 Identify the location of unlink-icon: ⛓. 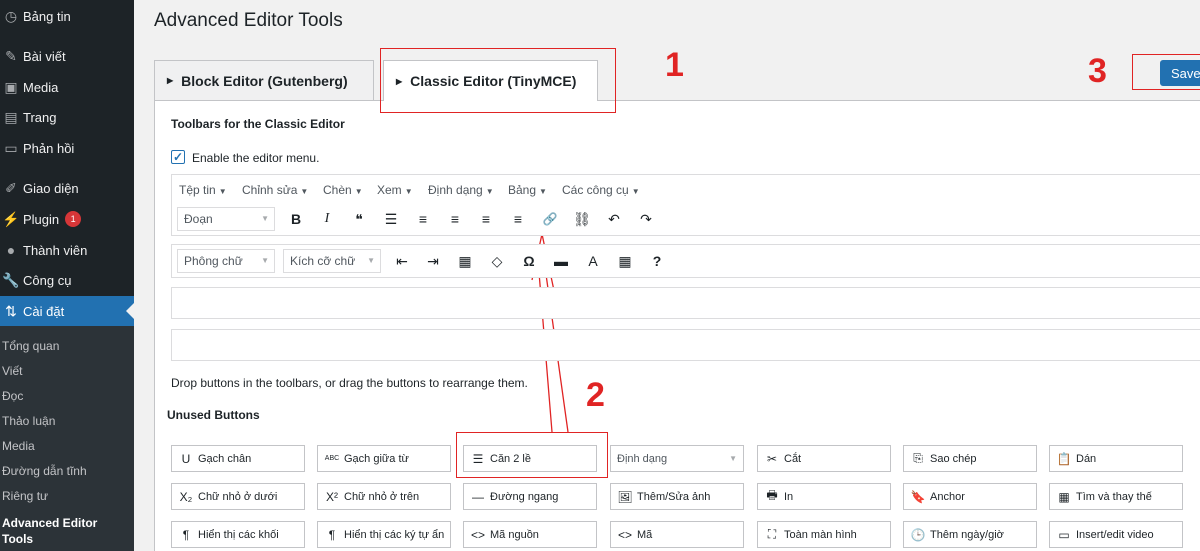
(582, 219).